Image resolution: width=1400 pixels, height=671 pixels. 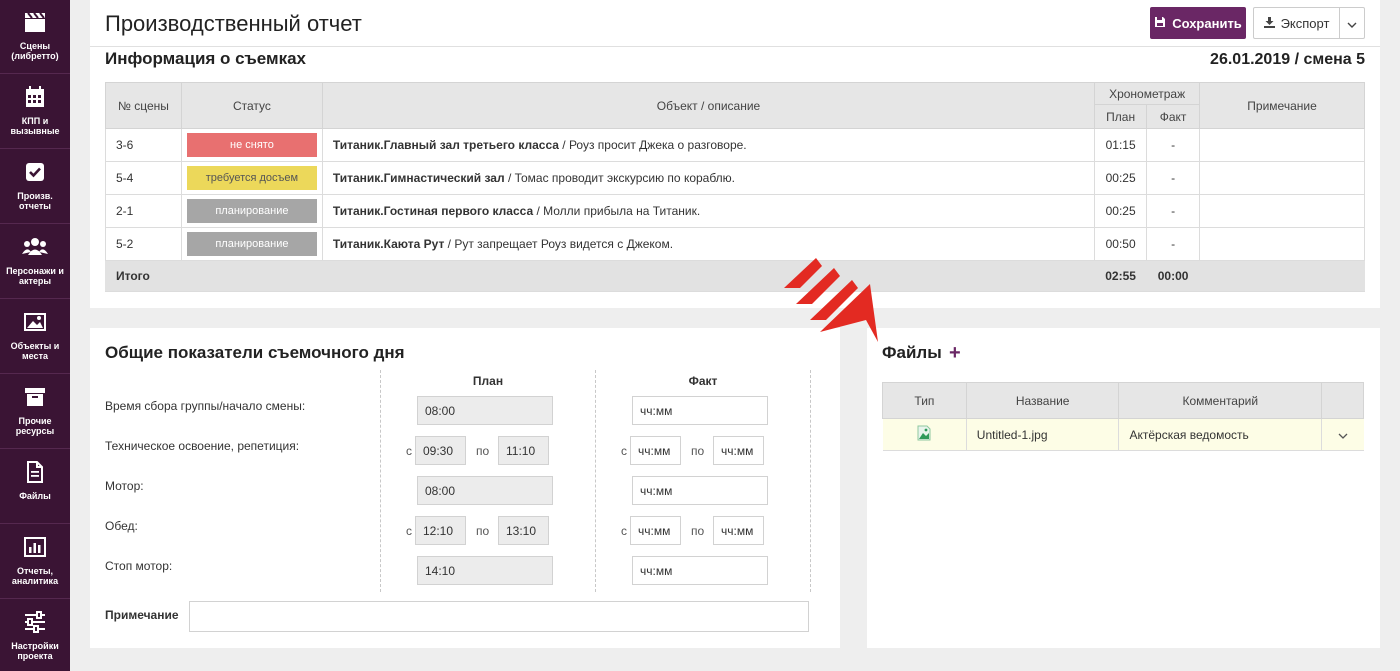 I want to click on scene-description: / Томас проводит экскурсию по кораблю., so click(x=620, y=178).